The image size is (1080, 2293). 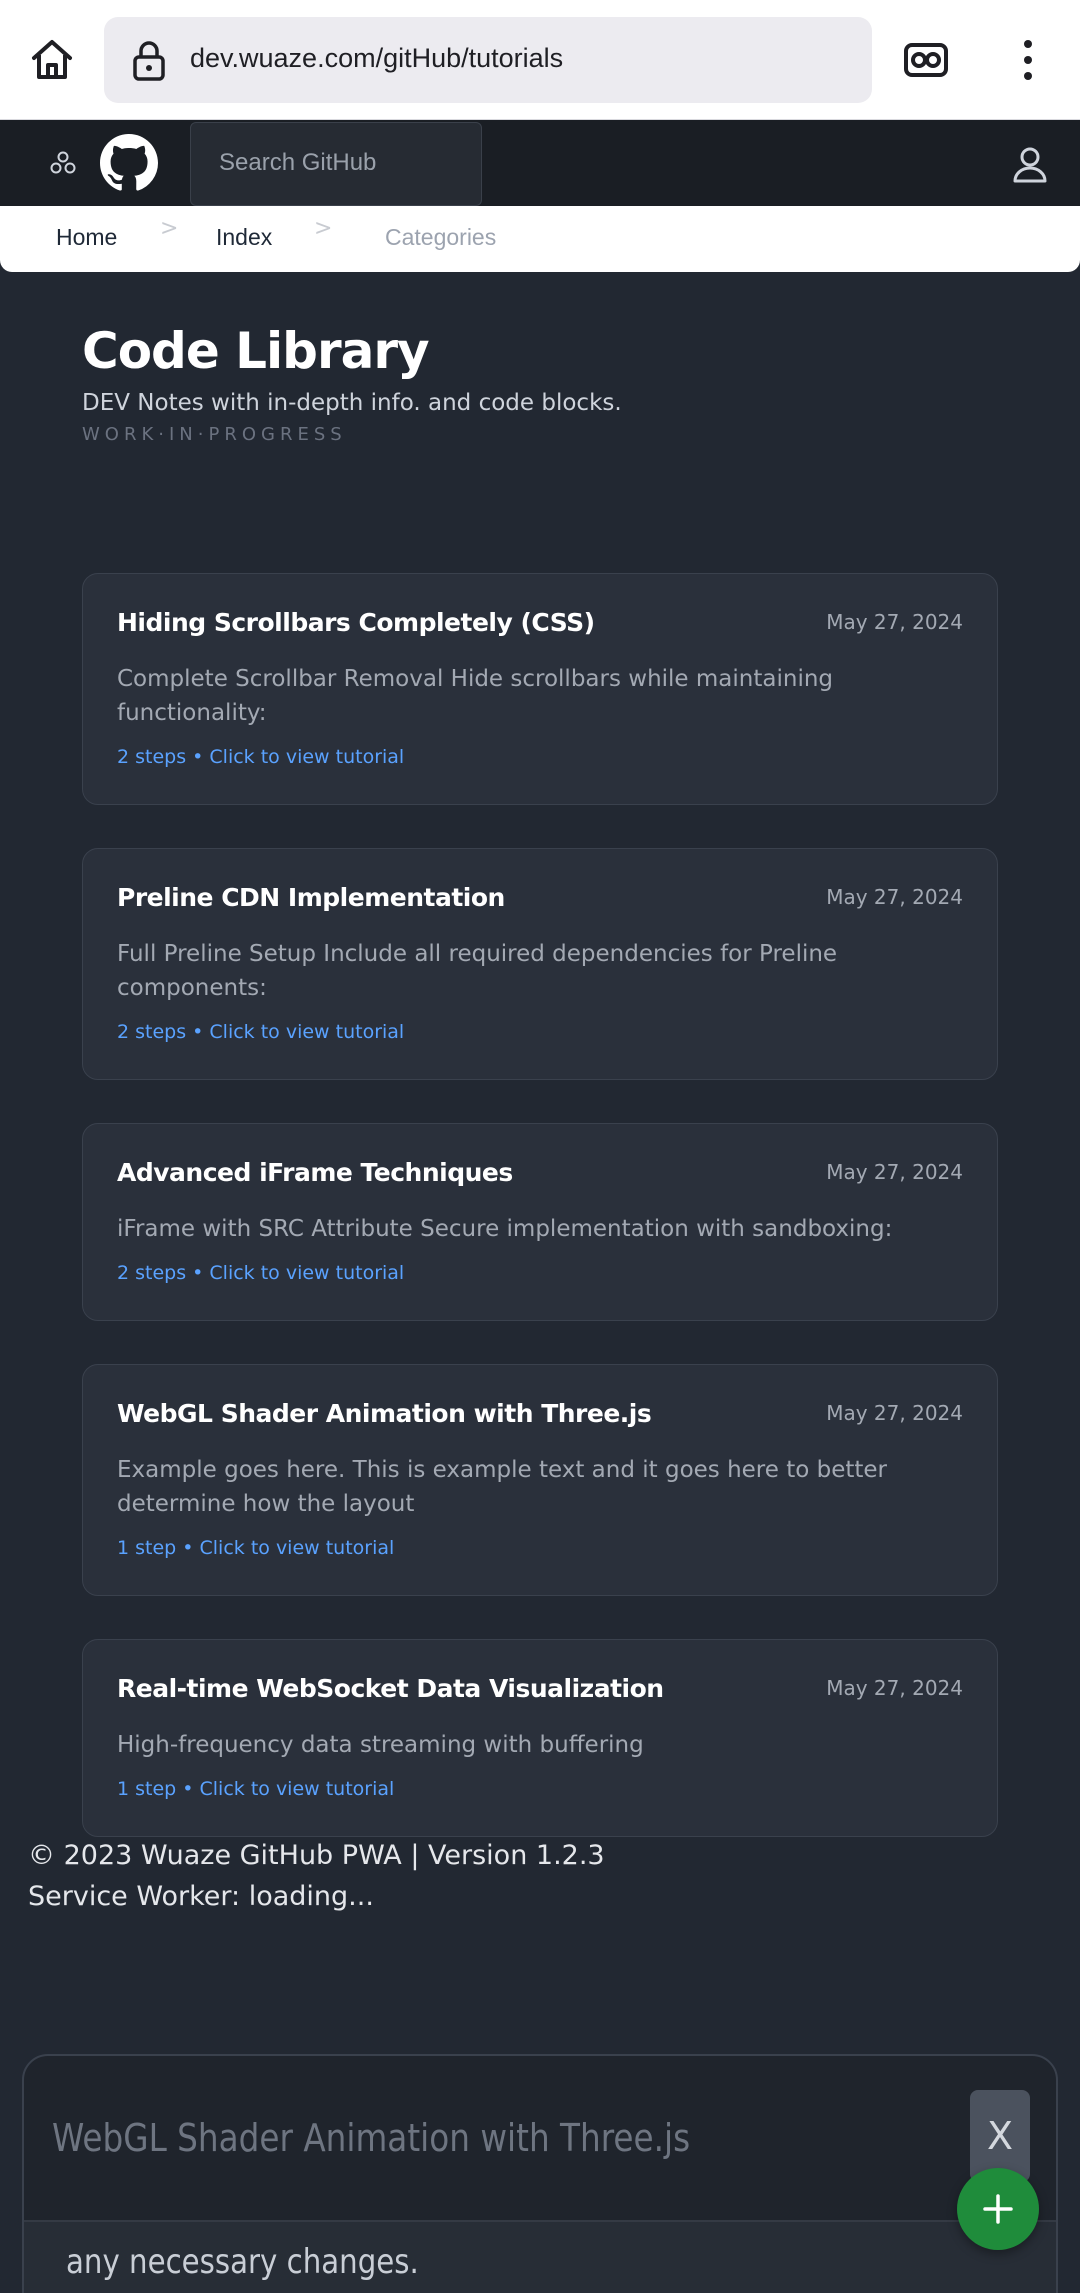 I want to click on card-title: Advanced iFrame Techniques, so click(x=315, y=1172).